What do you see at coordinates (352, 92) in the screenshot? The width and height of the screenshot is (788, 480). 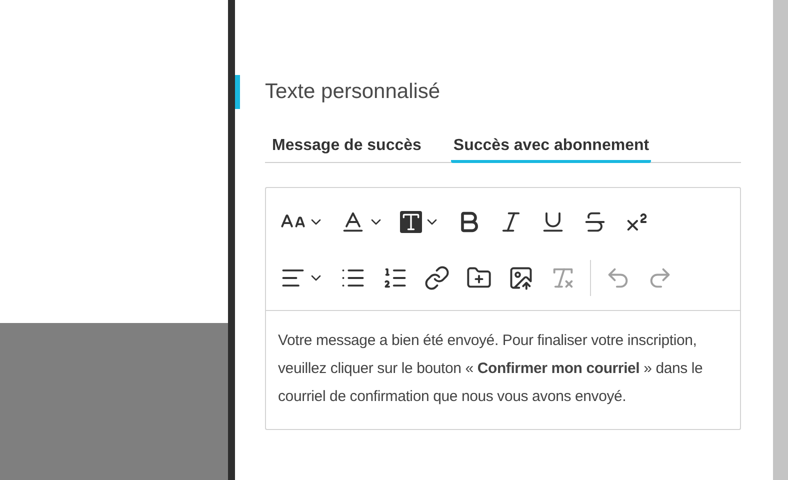 I see `section-title: Texte personnalisé` at bounding box center [352, 92].